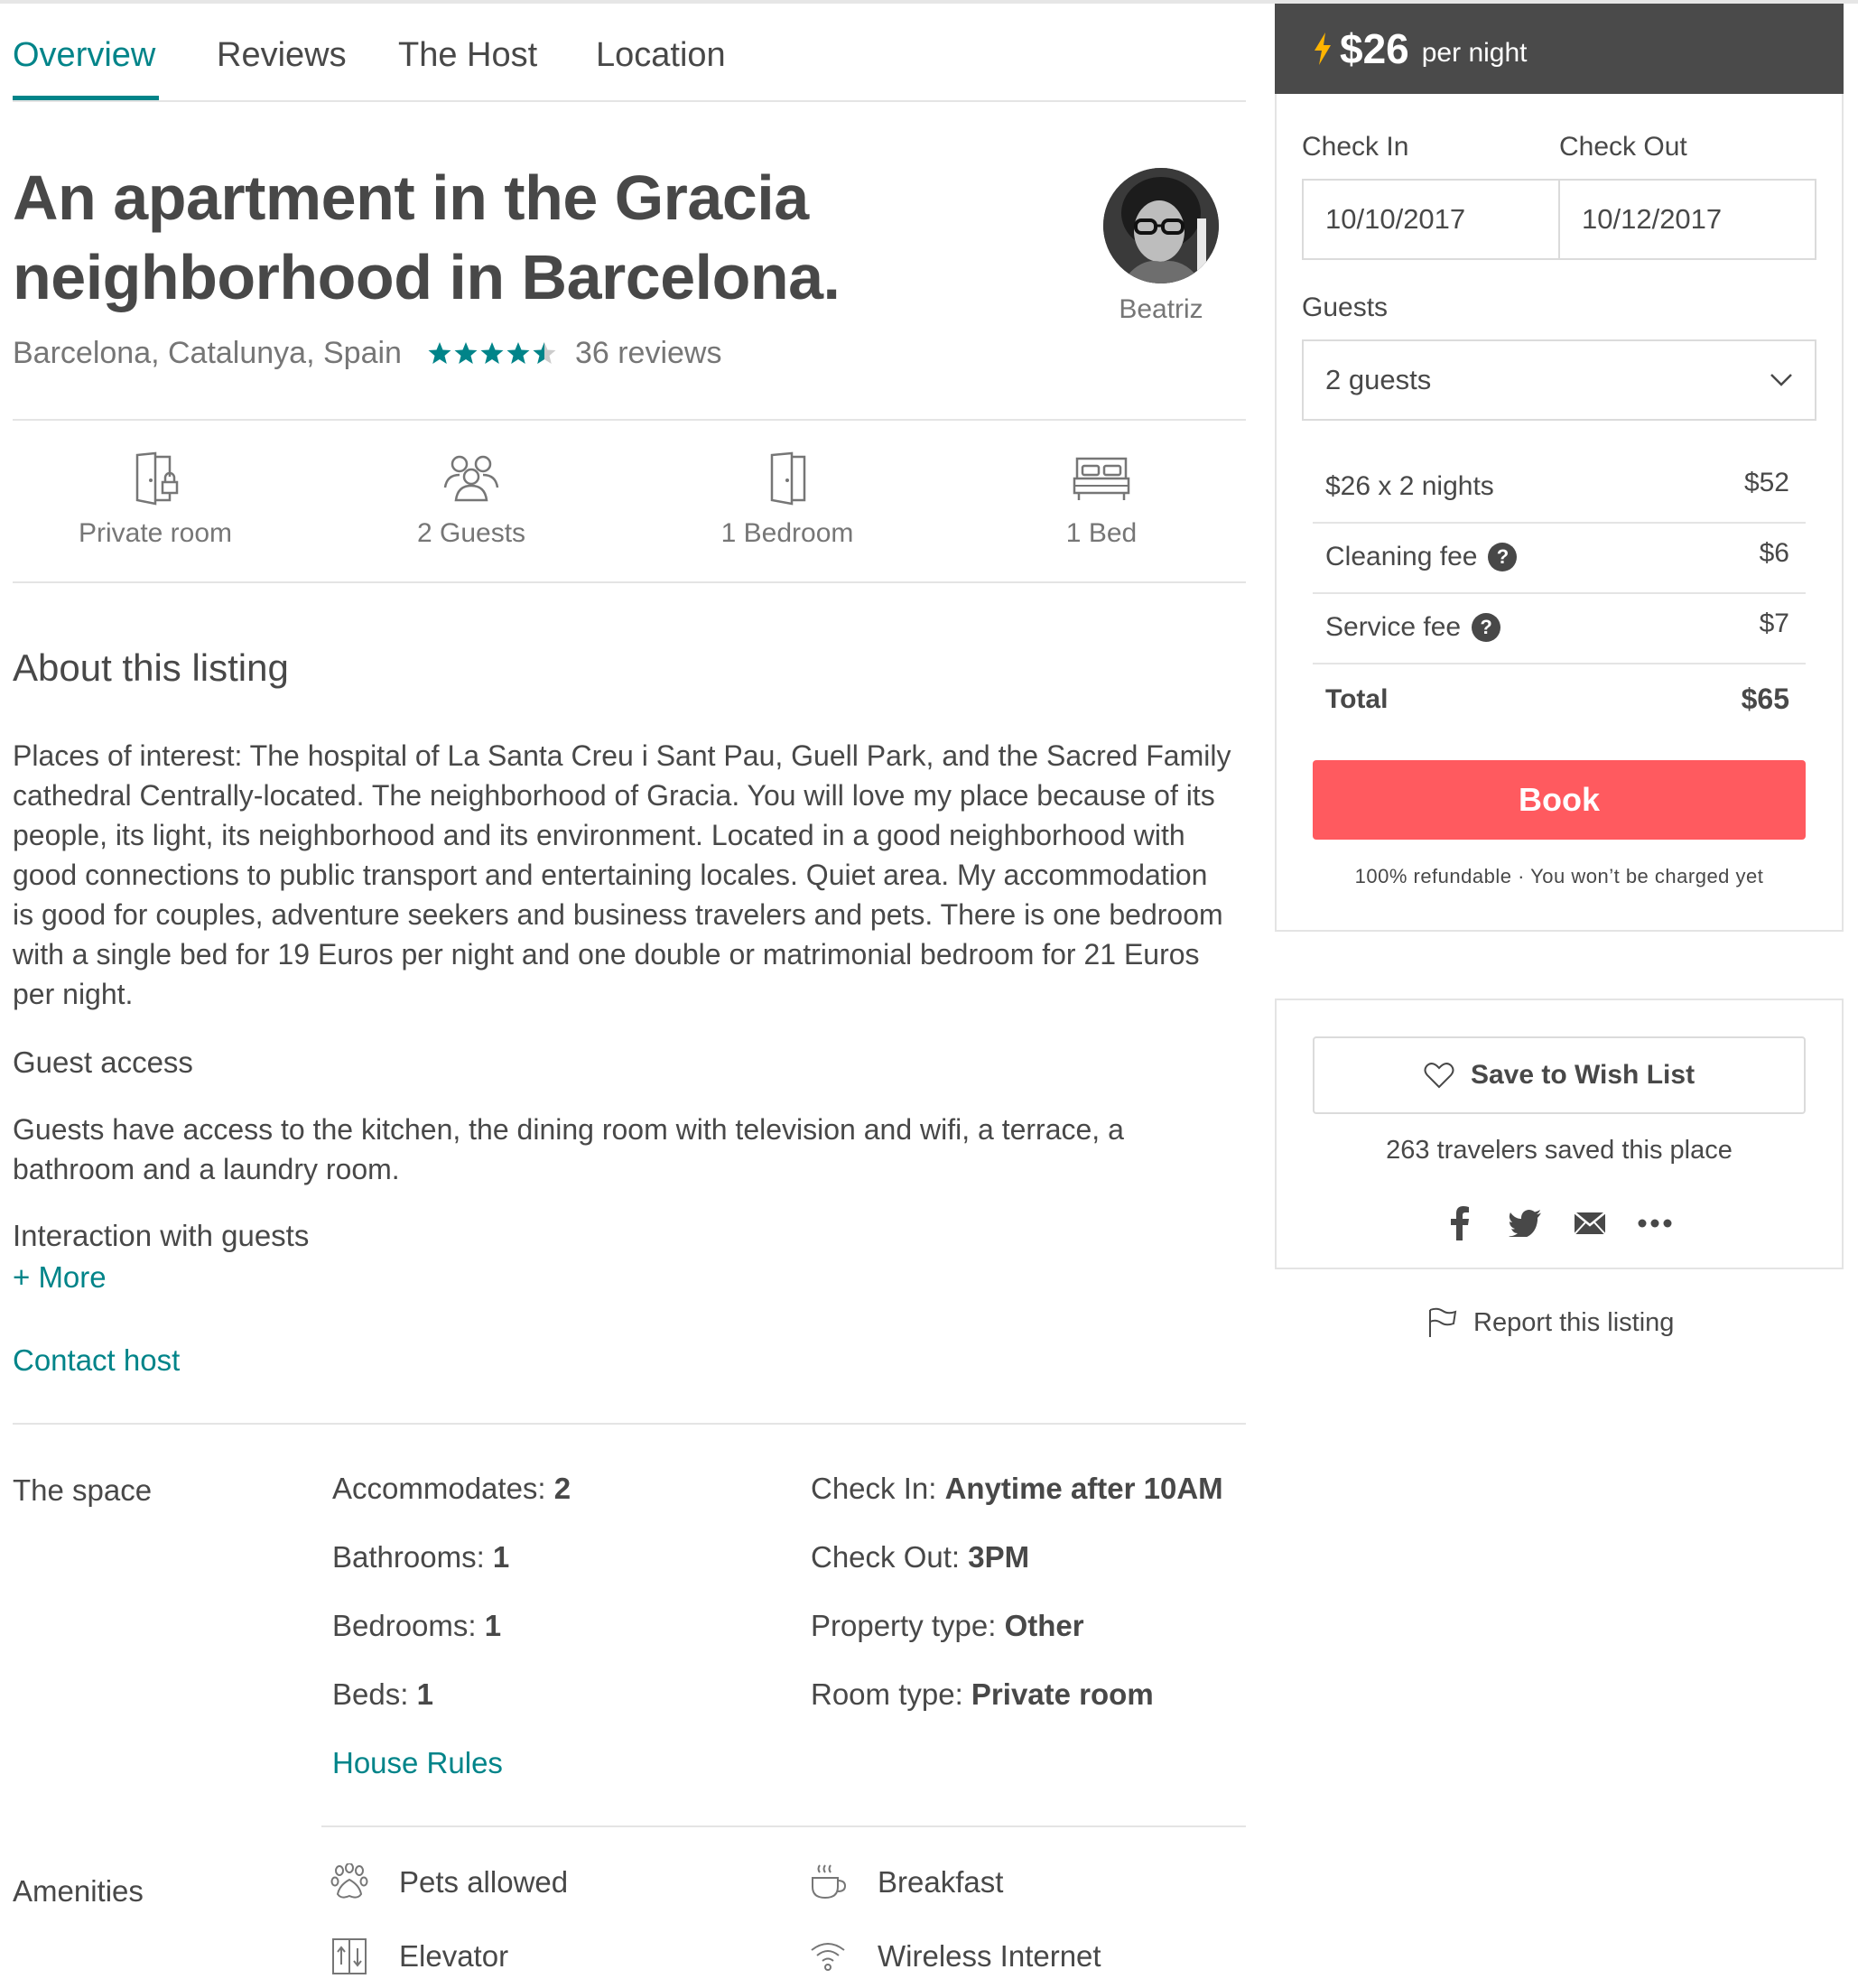 This screenshot has height=1988, width=1858. What do you see at coordinates (999, 1557) in the screenshot?
I see `space-value: 3PM` at bounding box center [999, 1557].